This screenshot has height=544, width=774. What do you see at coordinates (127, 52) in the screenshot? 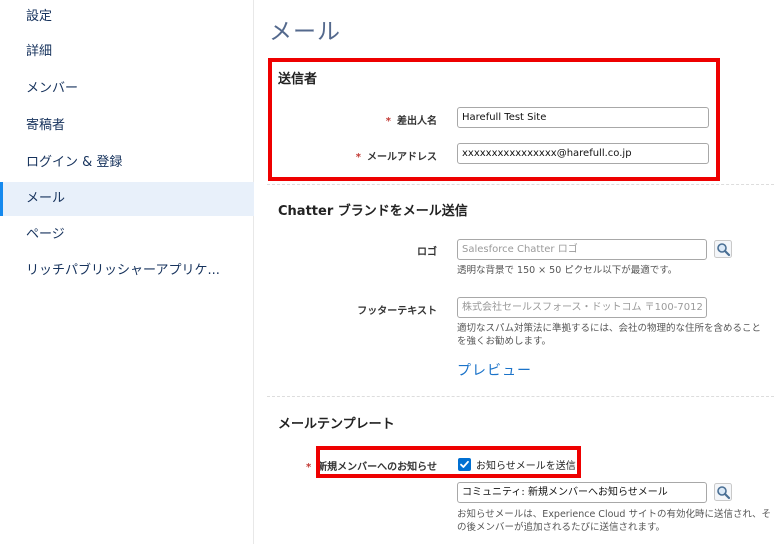
I see `sidebar-item-details: 詳細` at bounding box center [127, 52].